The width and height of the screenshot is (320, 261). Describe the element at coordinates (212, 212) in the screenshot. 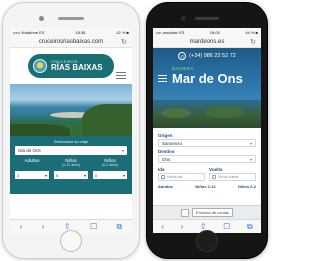

I see `picker-label: Próxima de contas` at that location.